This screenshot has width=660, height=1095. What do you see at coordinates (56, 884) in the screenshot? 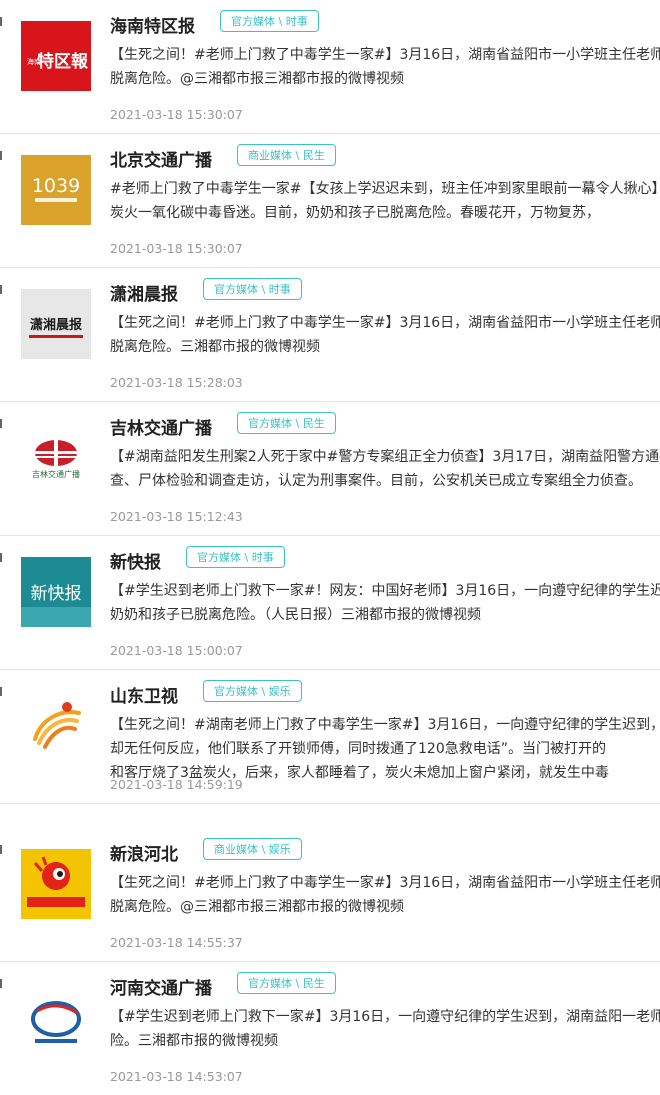
I see `sina-hebei-logo` at bounding box center [56, 884].